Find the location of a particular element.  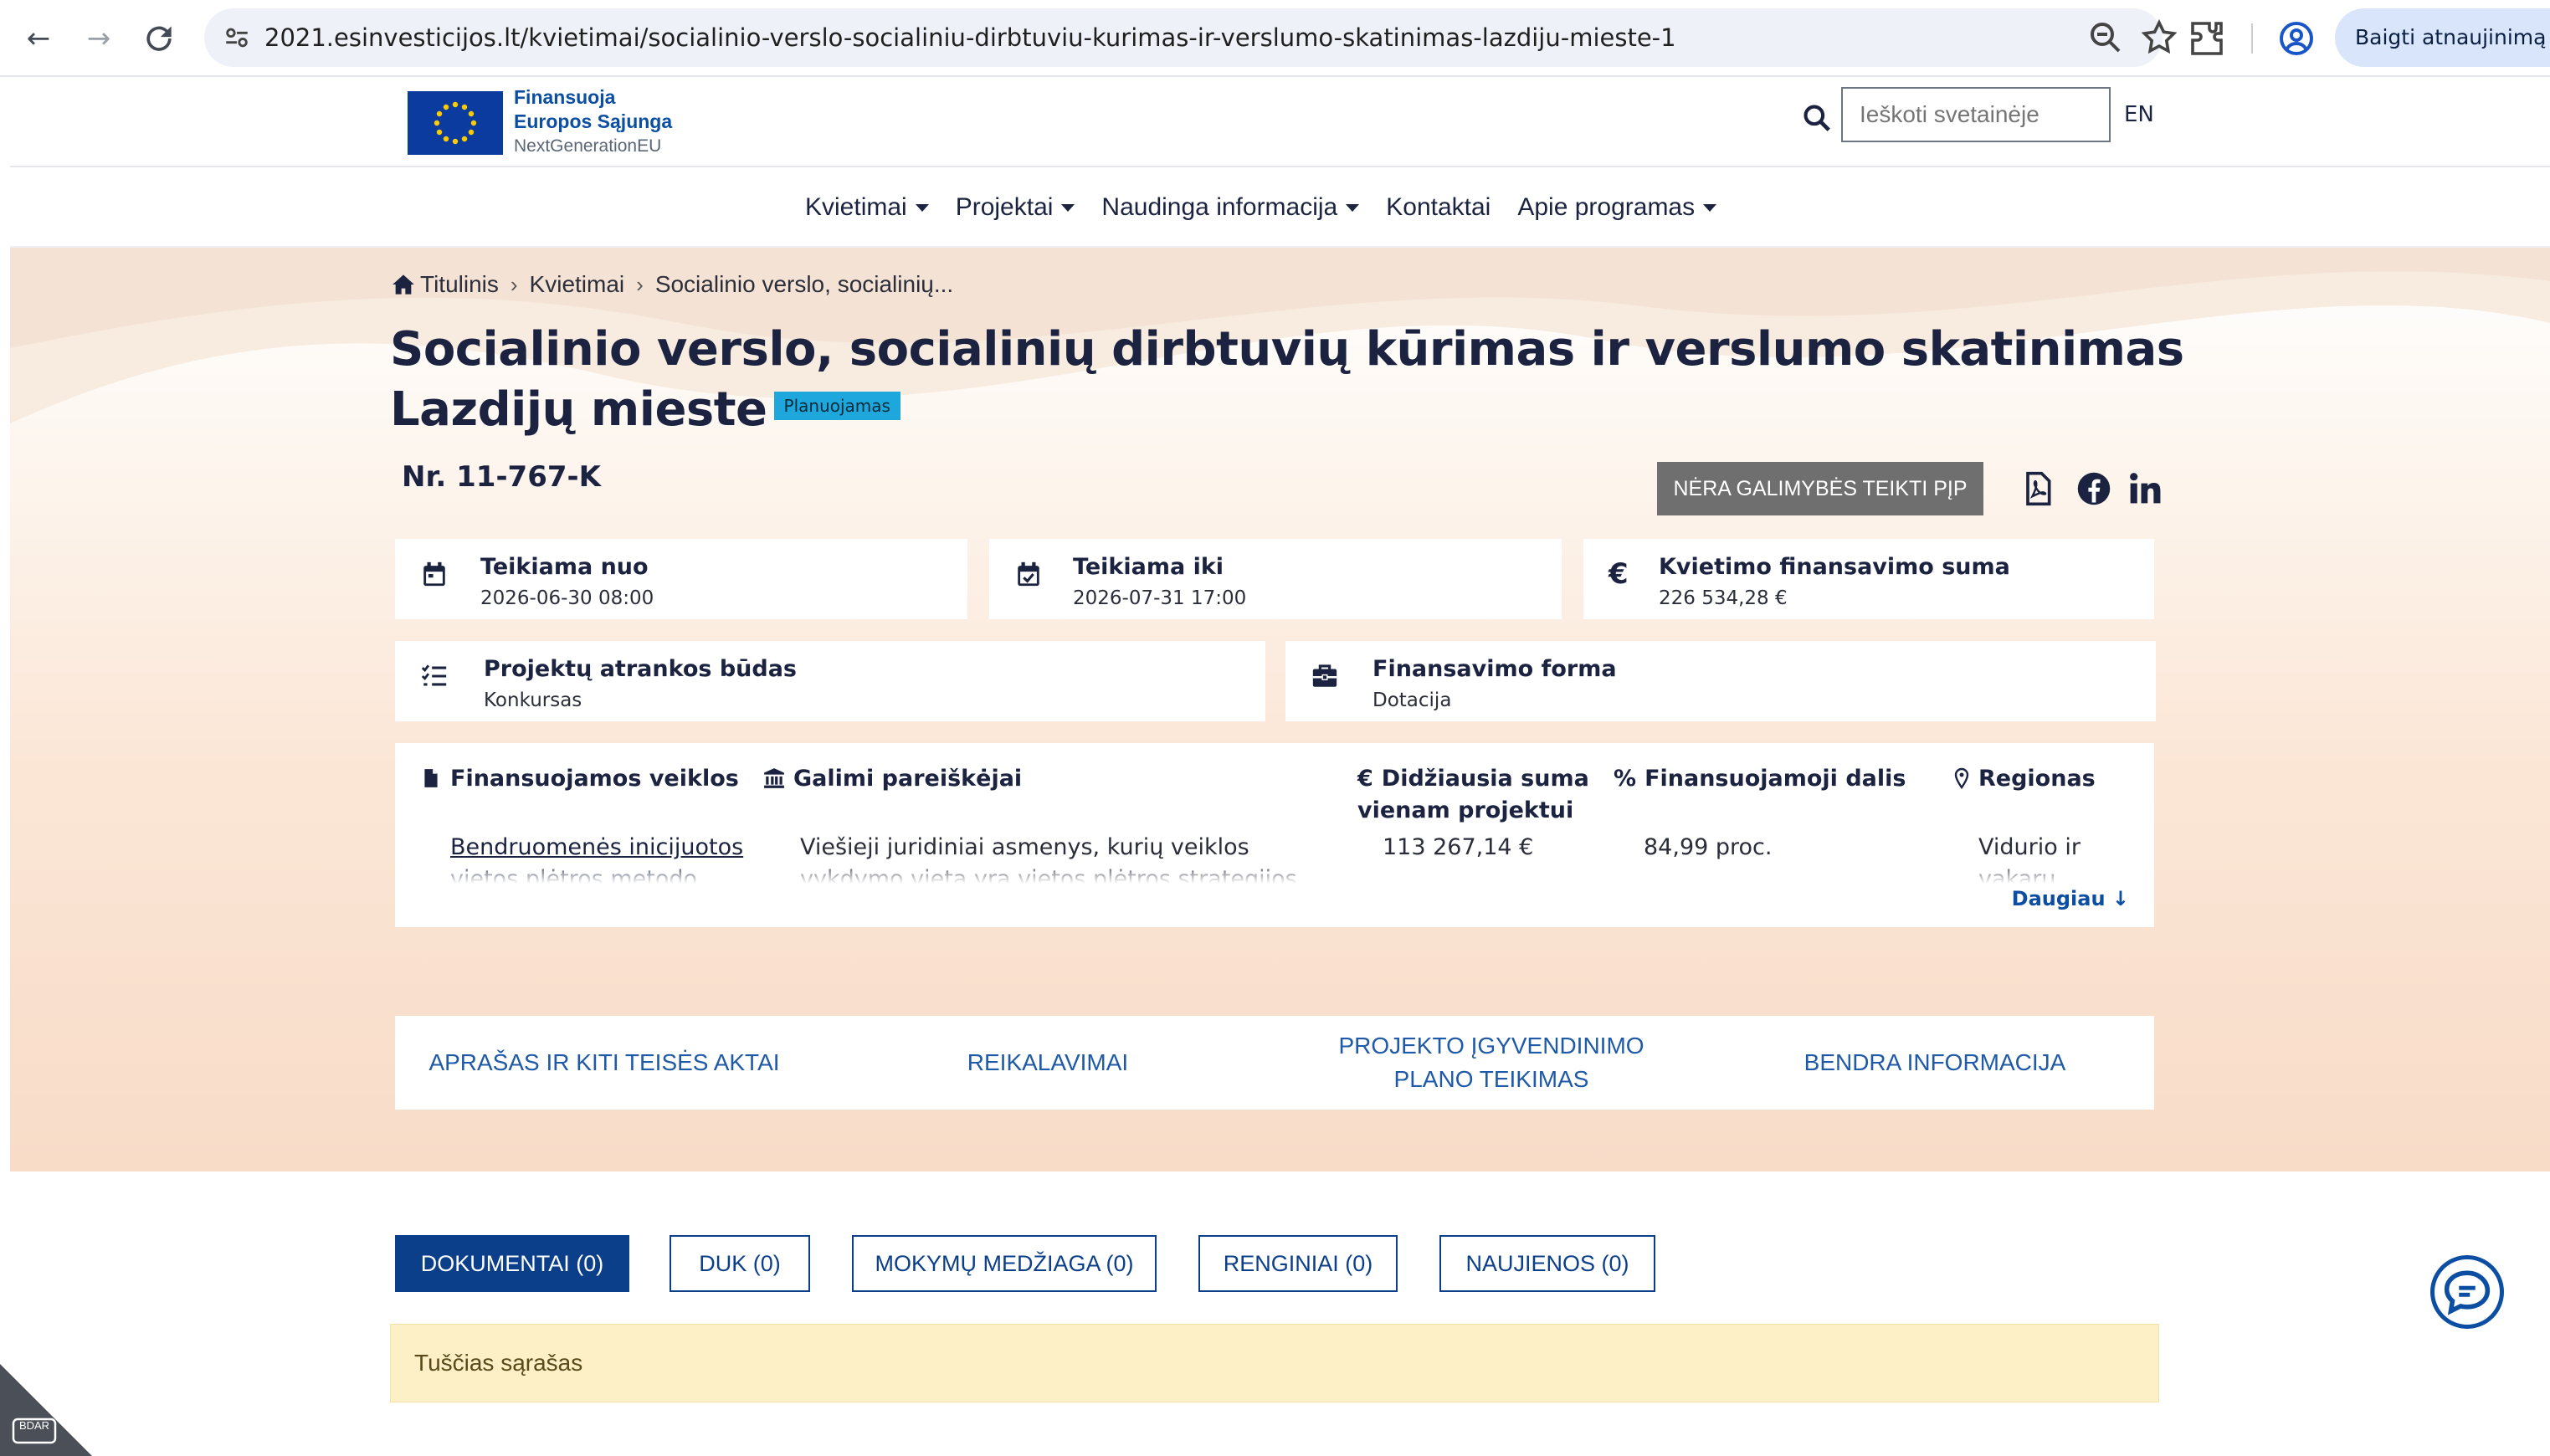

nav-item-kontaktai: Kontaktai is located at coordinates (1438, 207).